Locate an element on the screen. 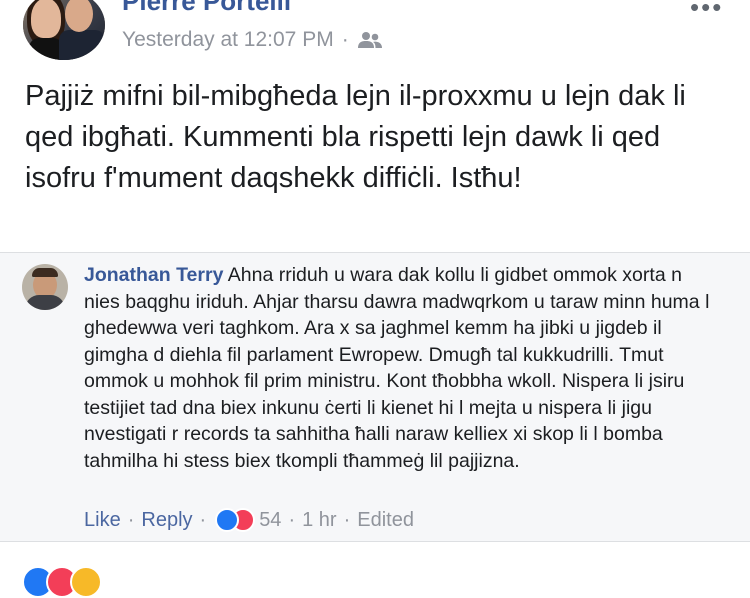 The height and width of the screenshot is (598, 750). like-button: Like is located at coordinates (102, 520).